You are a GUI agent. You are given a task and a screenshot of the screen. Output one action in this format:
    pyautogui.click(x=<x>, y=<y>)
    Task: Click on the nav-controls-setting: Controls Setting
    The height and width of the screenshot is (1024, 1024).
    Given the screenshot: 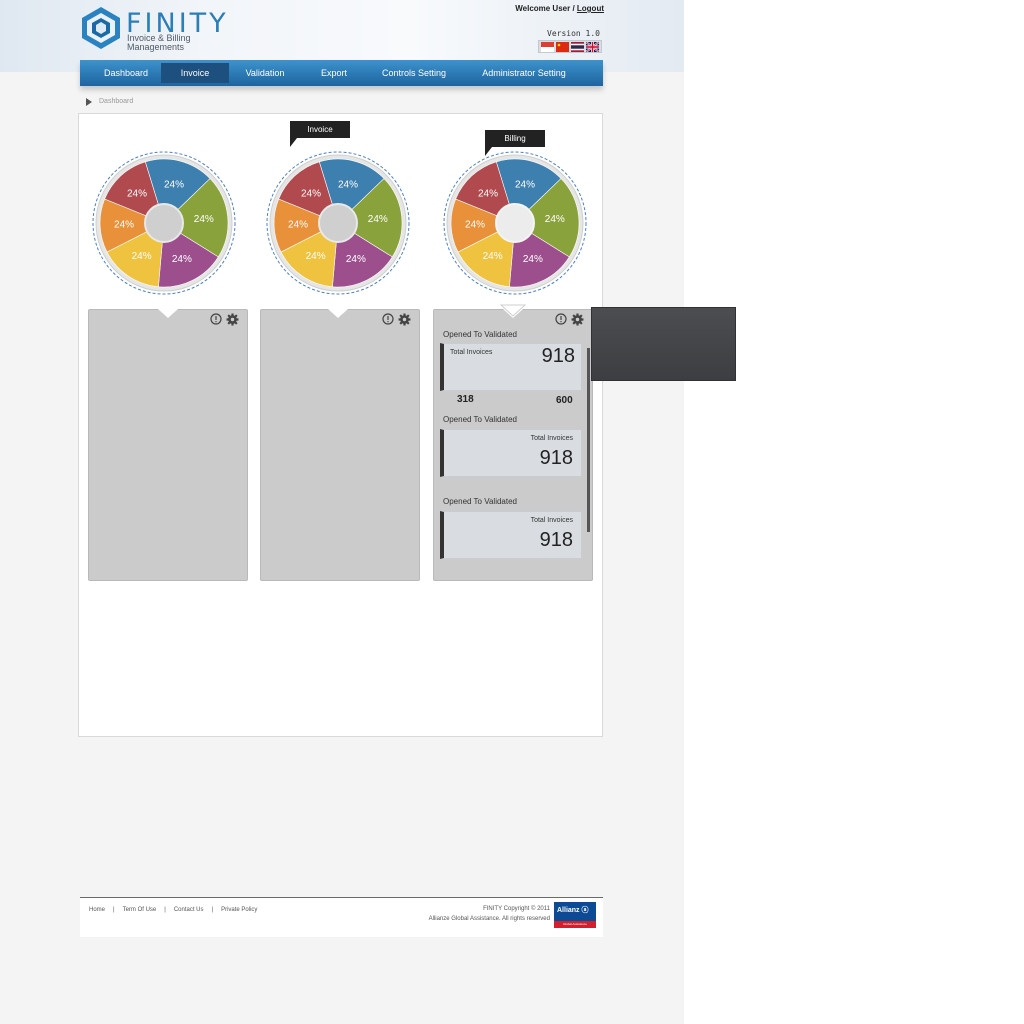 What is the action you would take?
    pyautogui.click(x=414, y=73)
    